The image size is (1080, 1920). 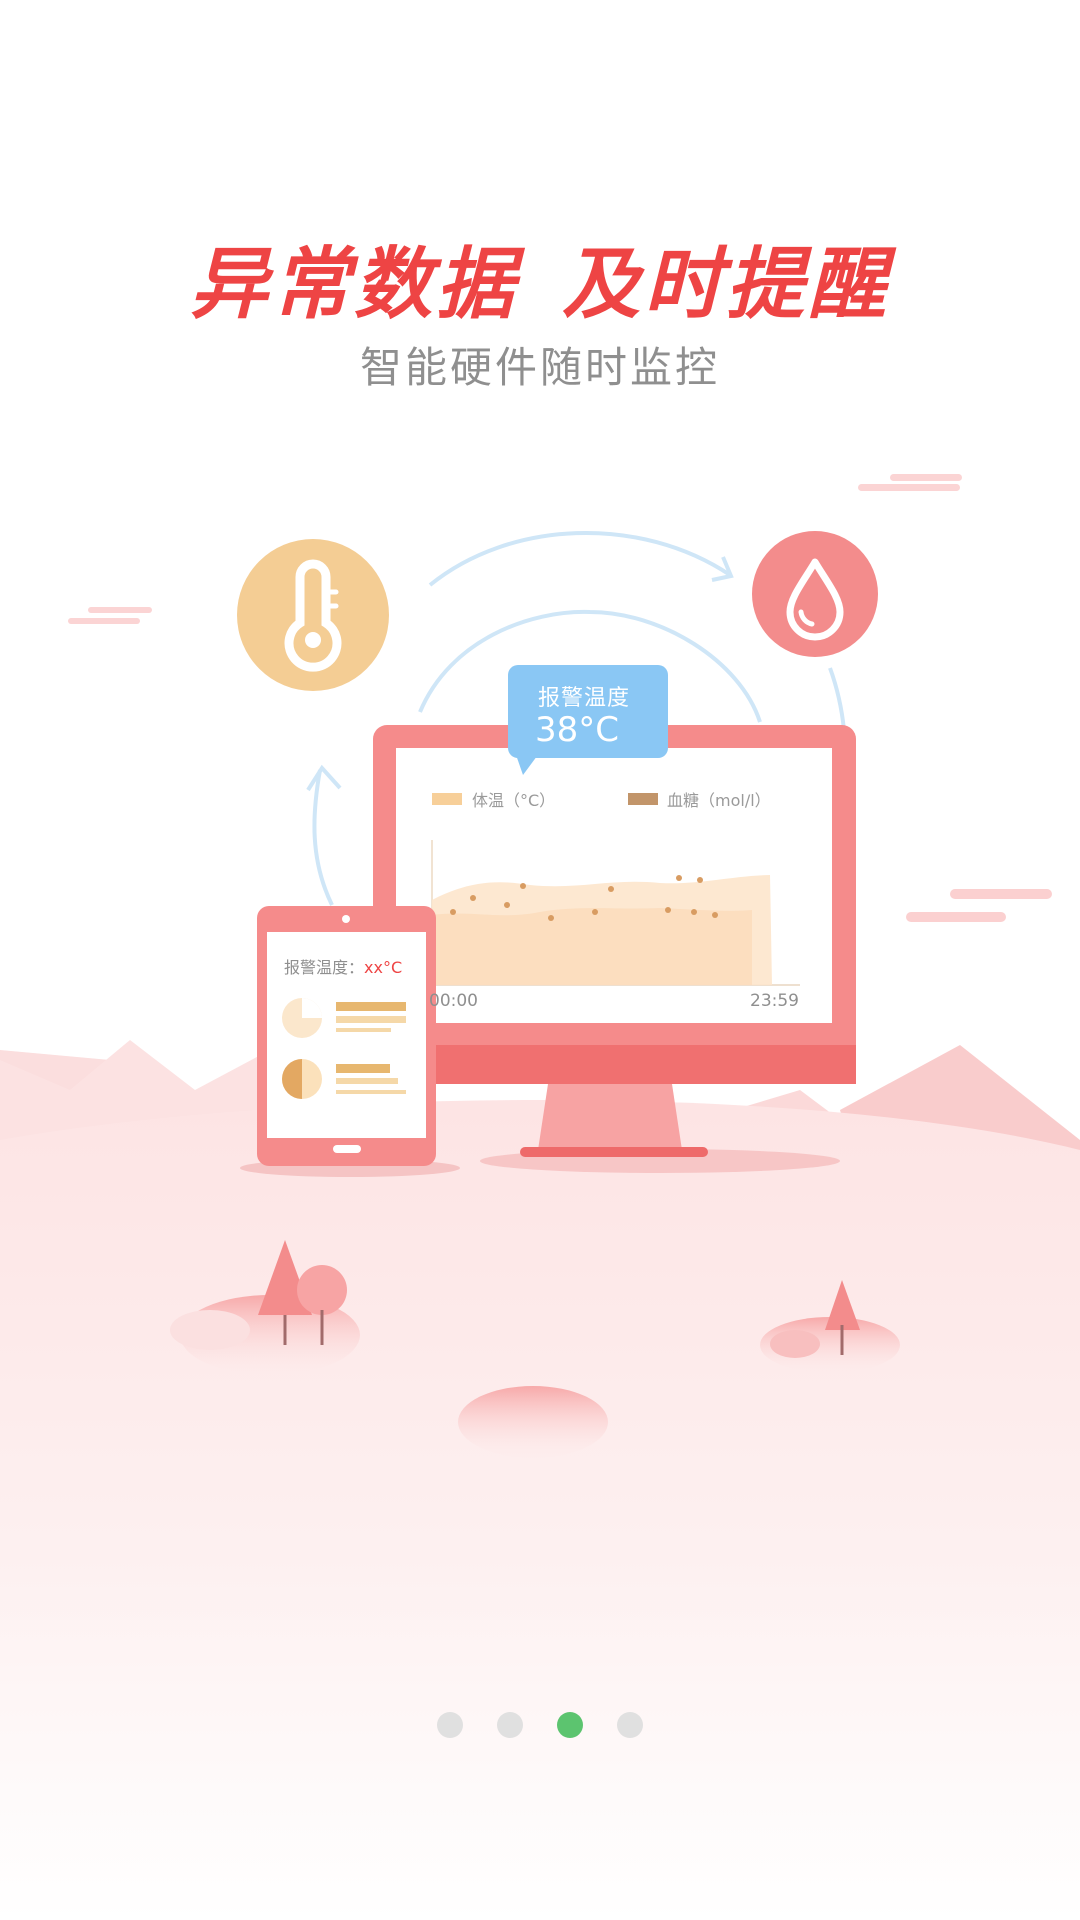 I want to click on page-dot-3-active, so click(x=570, y=1725).